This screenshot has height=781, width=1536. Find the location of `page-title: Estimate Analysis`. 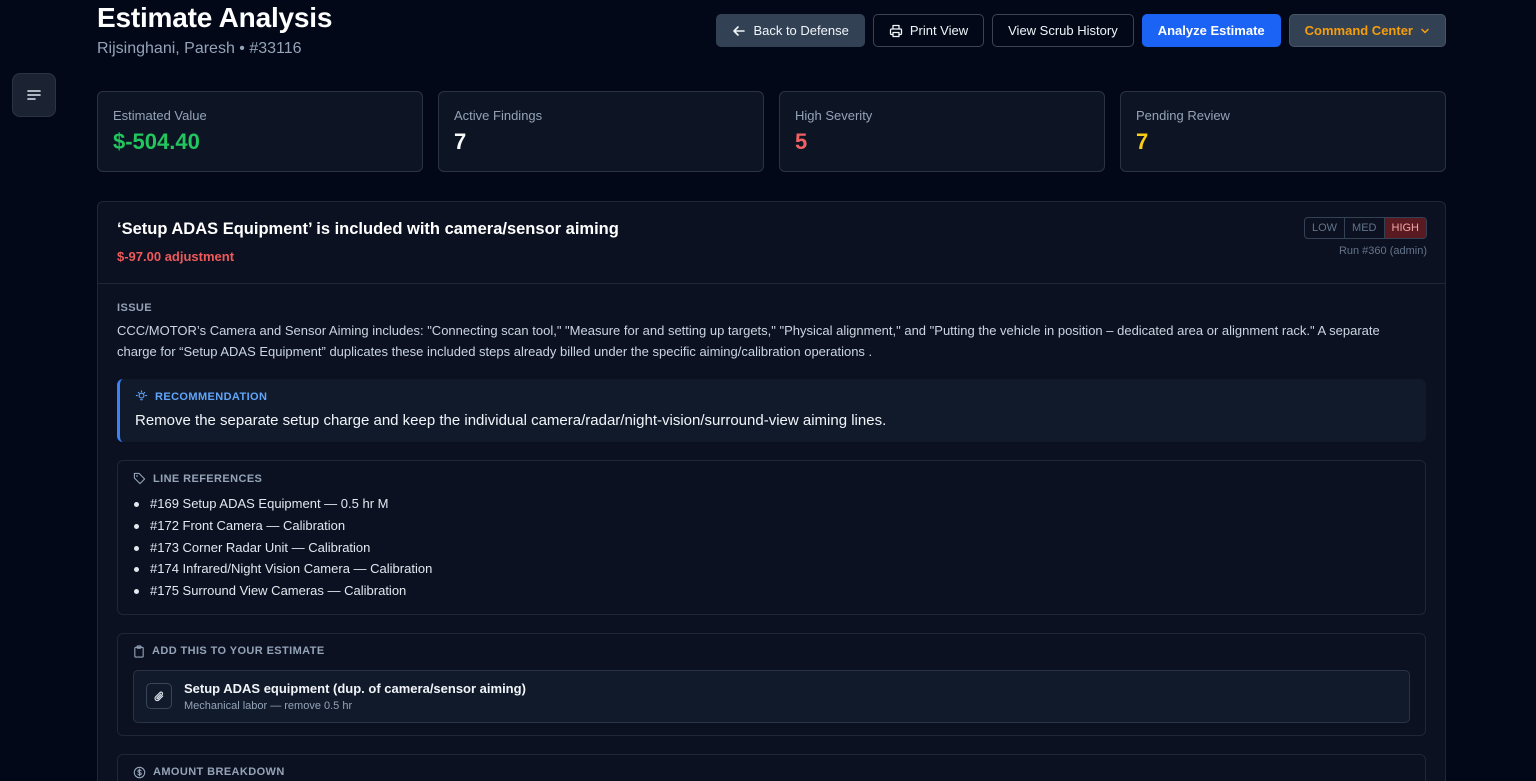

page-title: Estimate Analysis is located at coordinates (215, 17).